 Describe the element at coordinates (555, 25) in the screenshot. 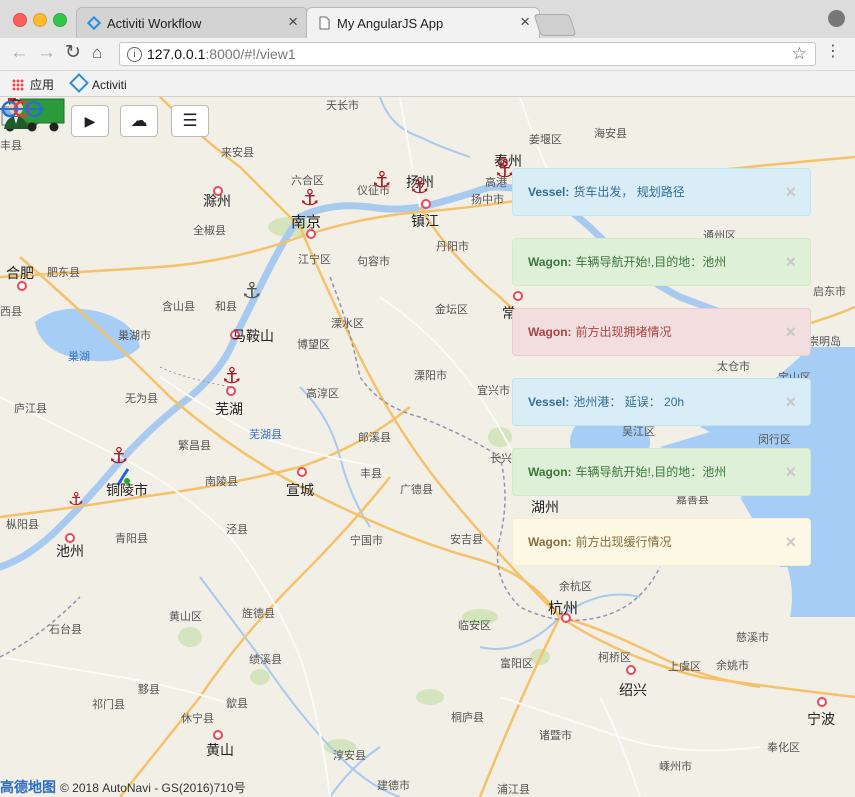

I see `new-tab-button` at that location.